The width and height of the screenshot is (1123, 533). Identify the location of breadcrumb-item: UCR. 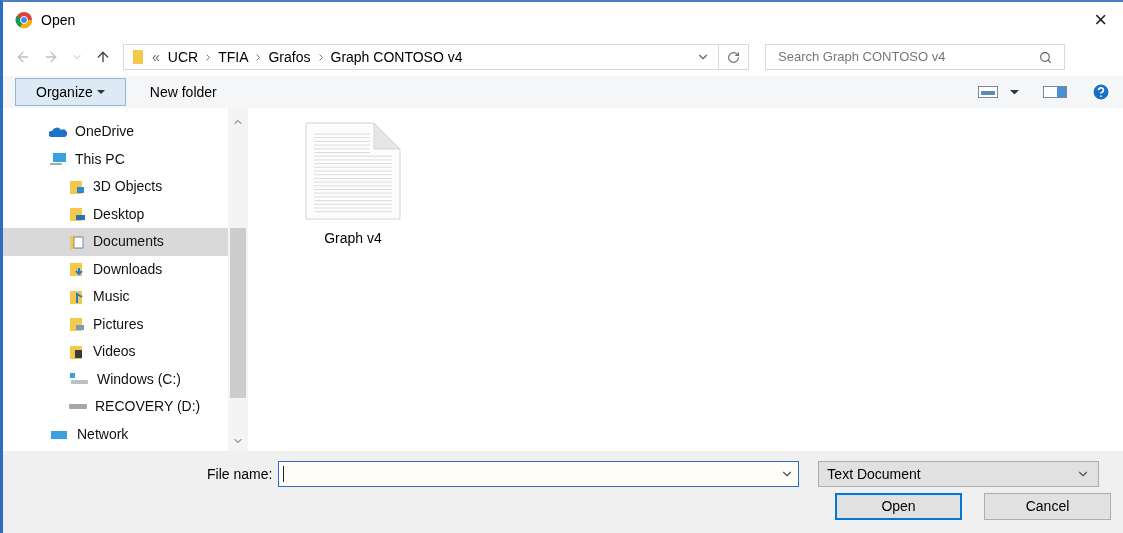
(183, 57).